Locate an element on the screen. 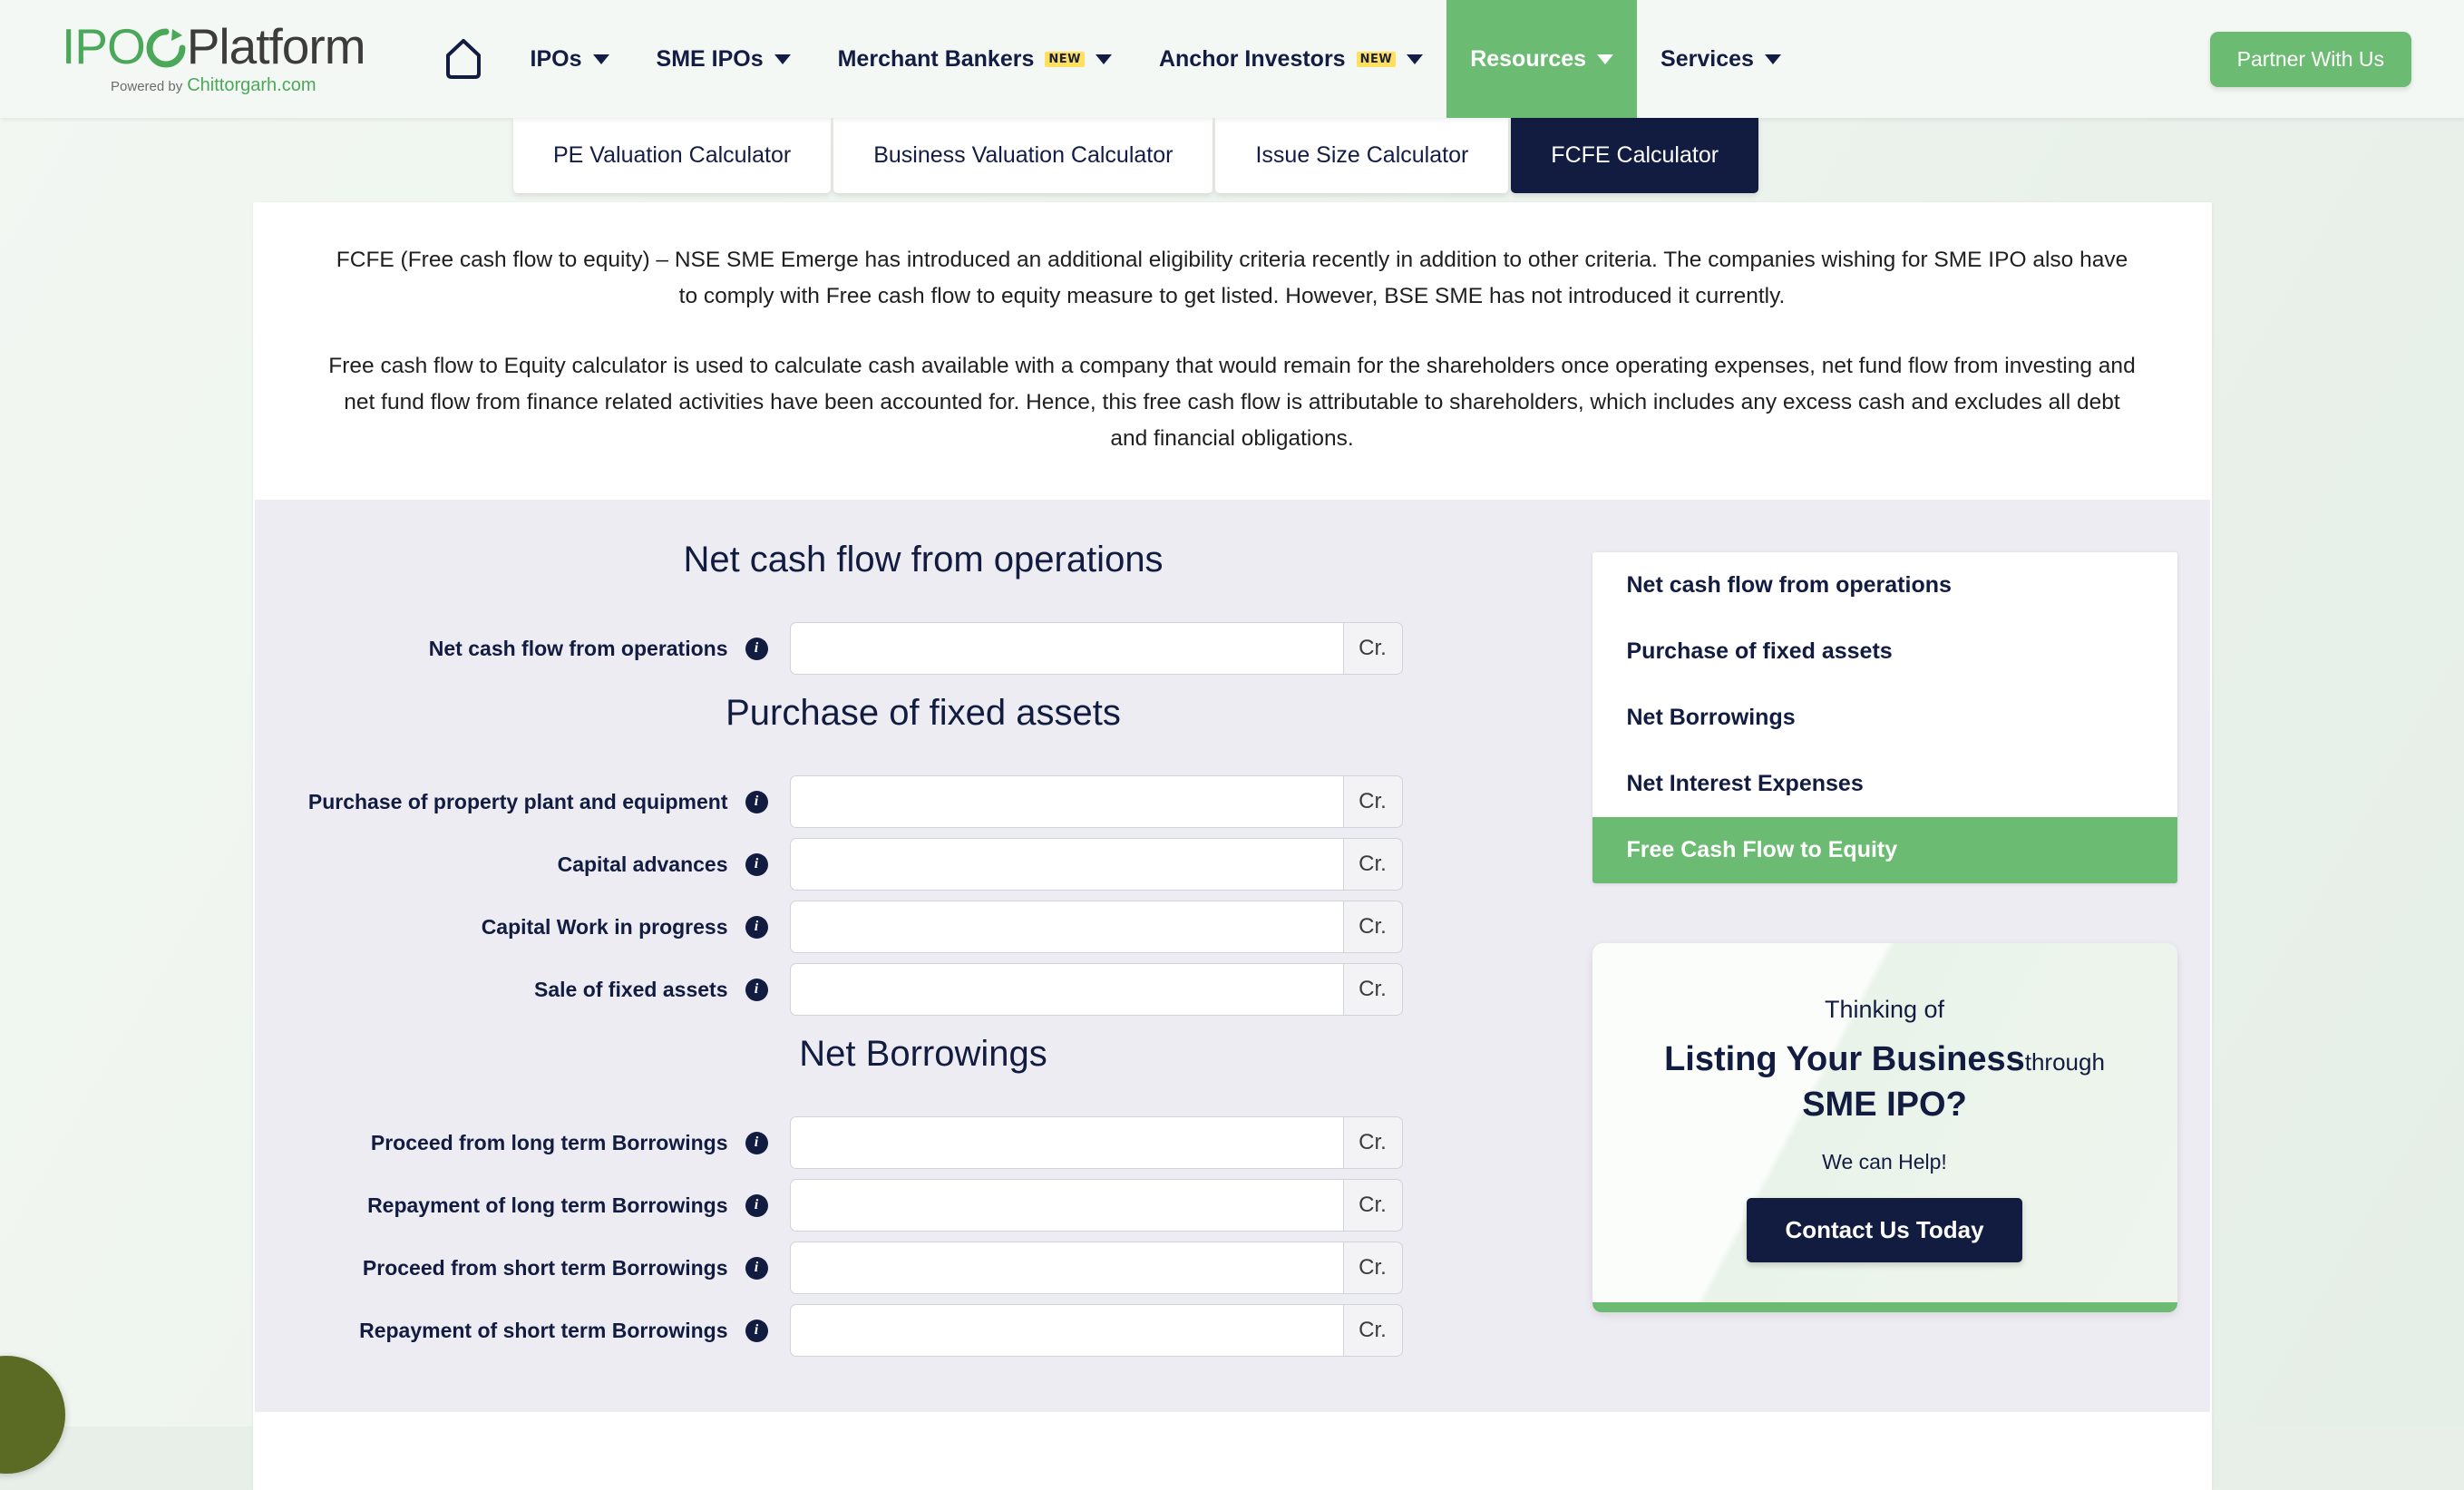  sidebar-item-net-borrowings: Net Borrowings is located at coordinates (1884, 718).